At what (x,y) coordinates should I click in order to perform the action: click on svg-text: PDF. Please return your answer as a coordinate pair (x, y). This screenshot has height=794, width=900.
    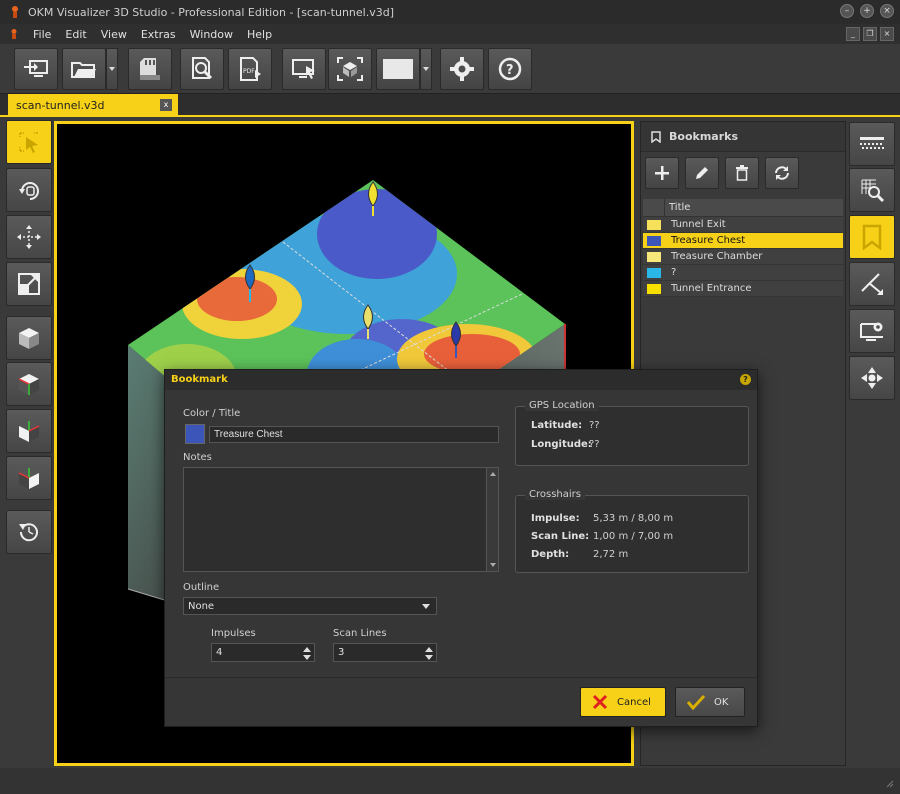
    Looking at the image, I should click on (249, 71).